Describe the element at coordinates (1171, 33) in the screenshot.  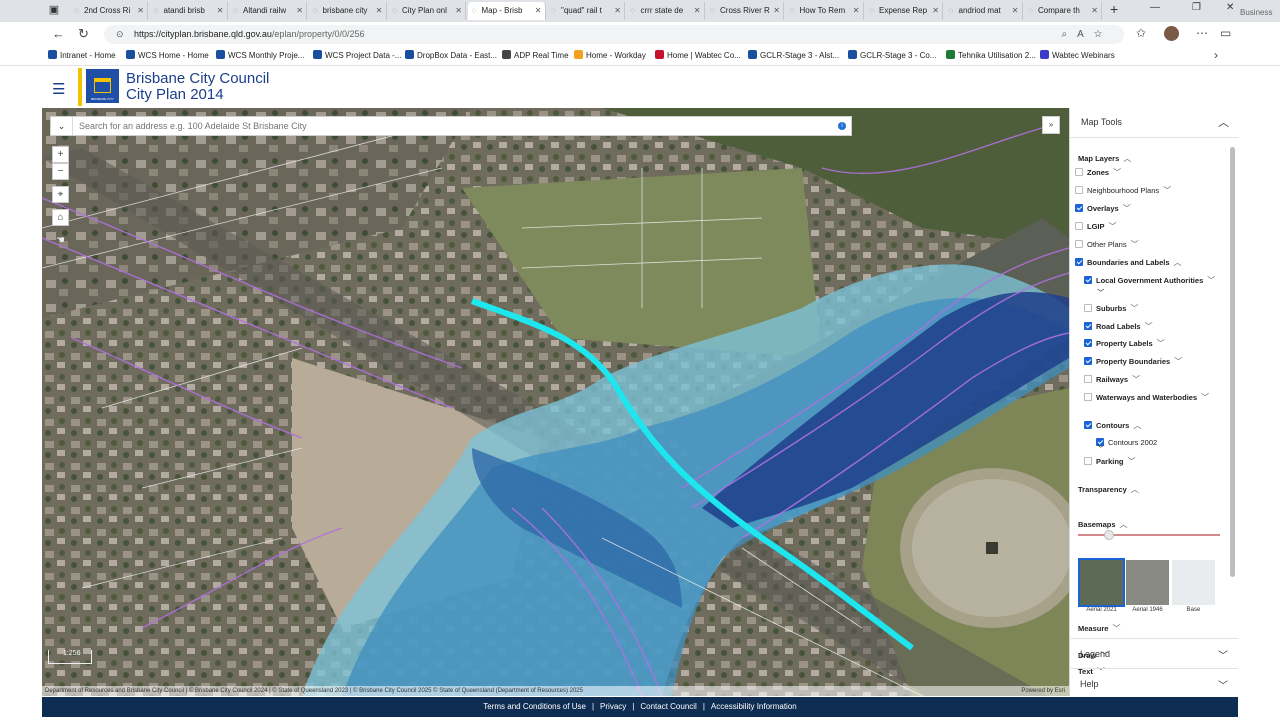
I see `avatar` at that location.